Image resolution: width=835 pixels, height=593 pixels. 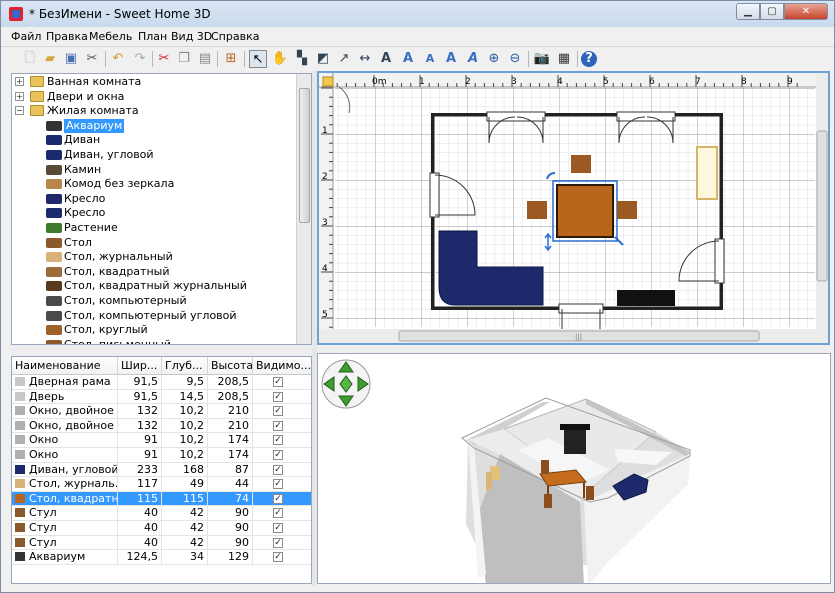 I want to click on zoom-out-icon: ⊖, so click(x=515, y=59).